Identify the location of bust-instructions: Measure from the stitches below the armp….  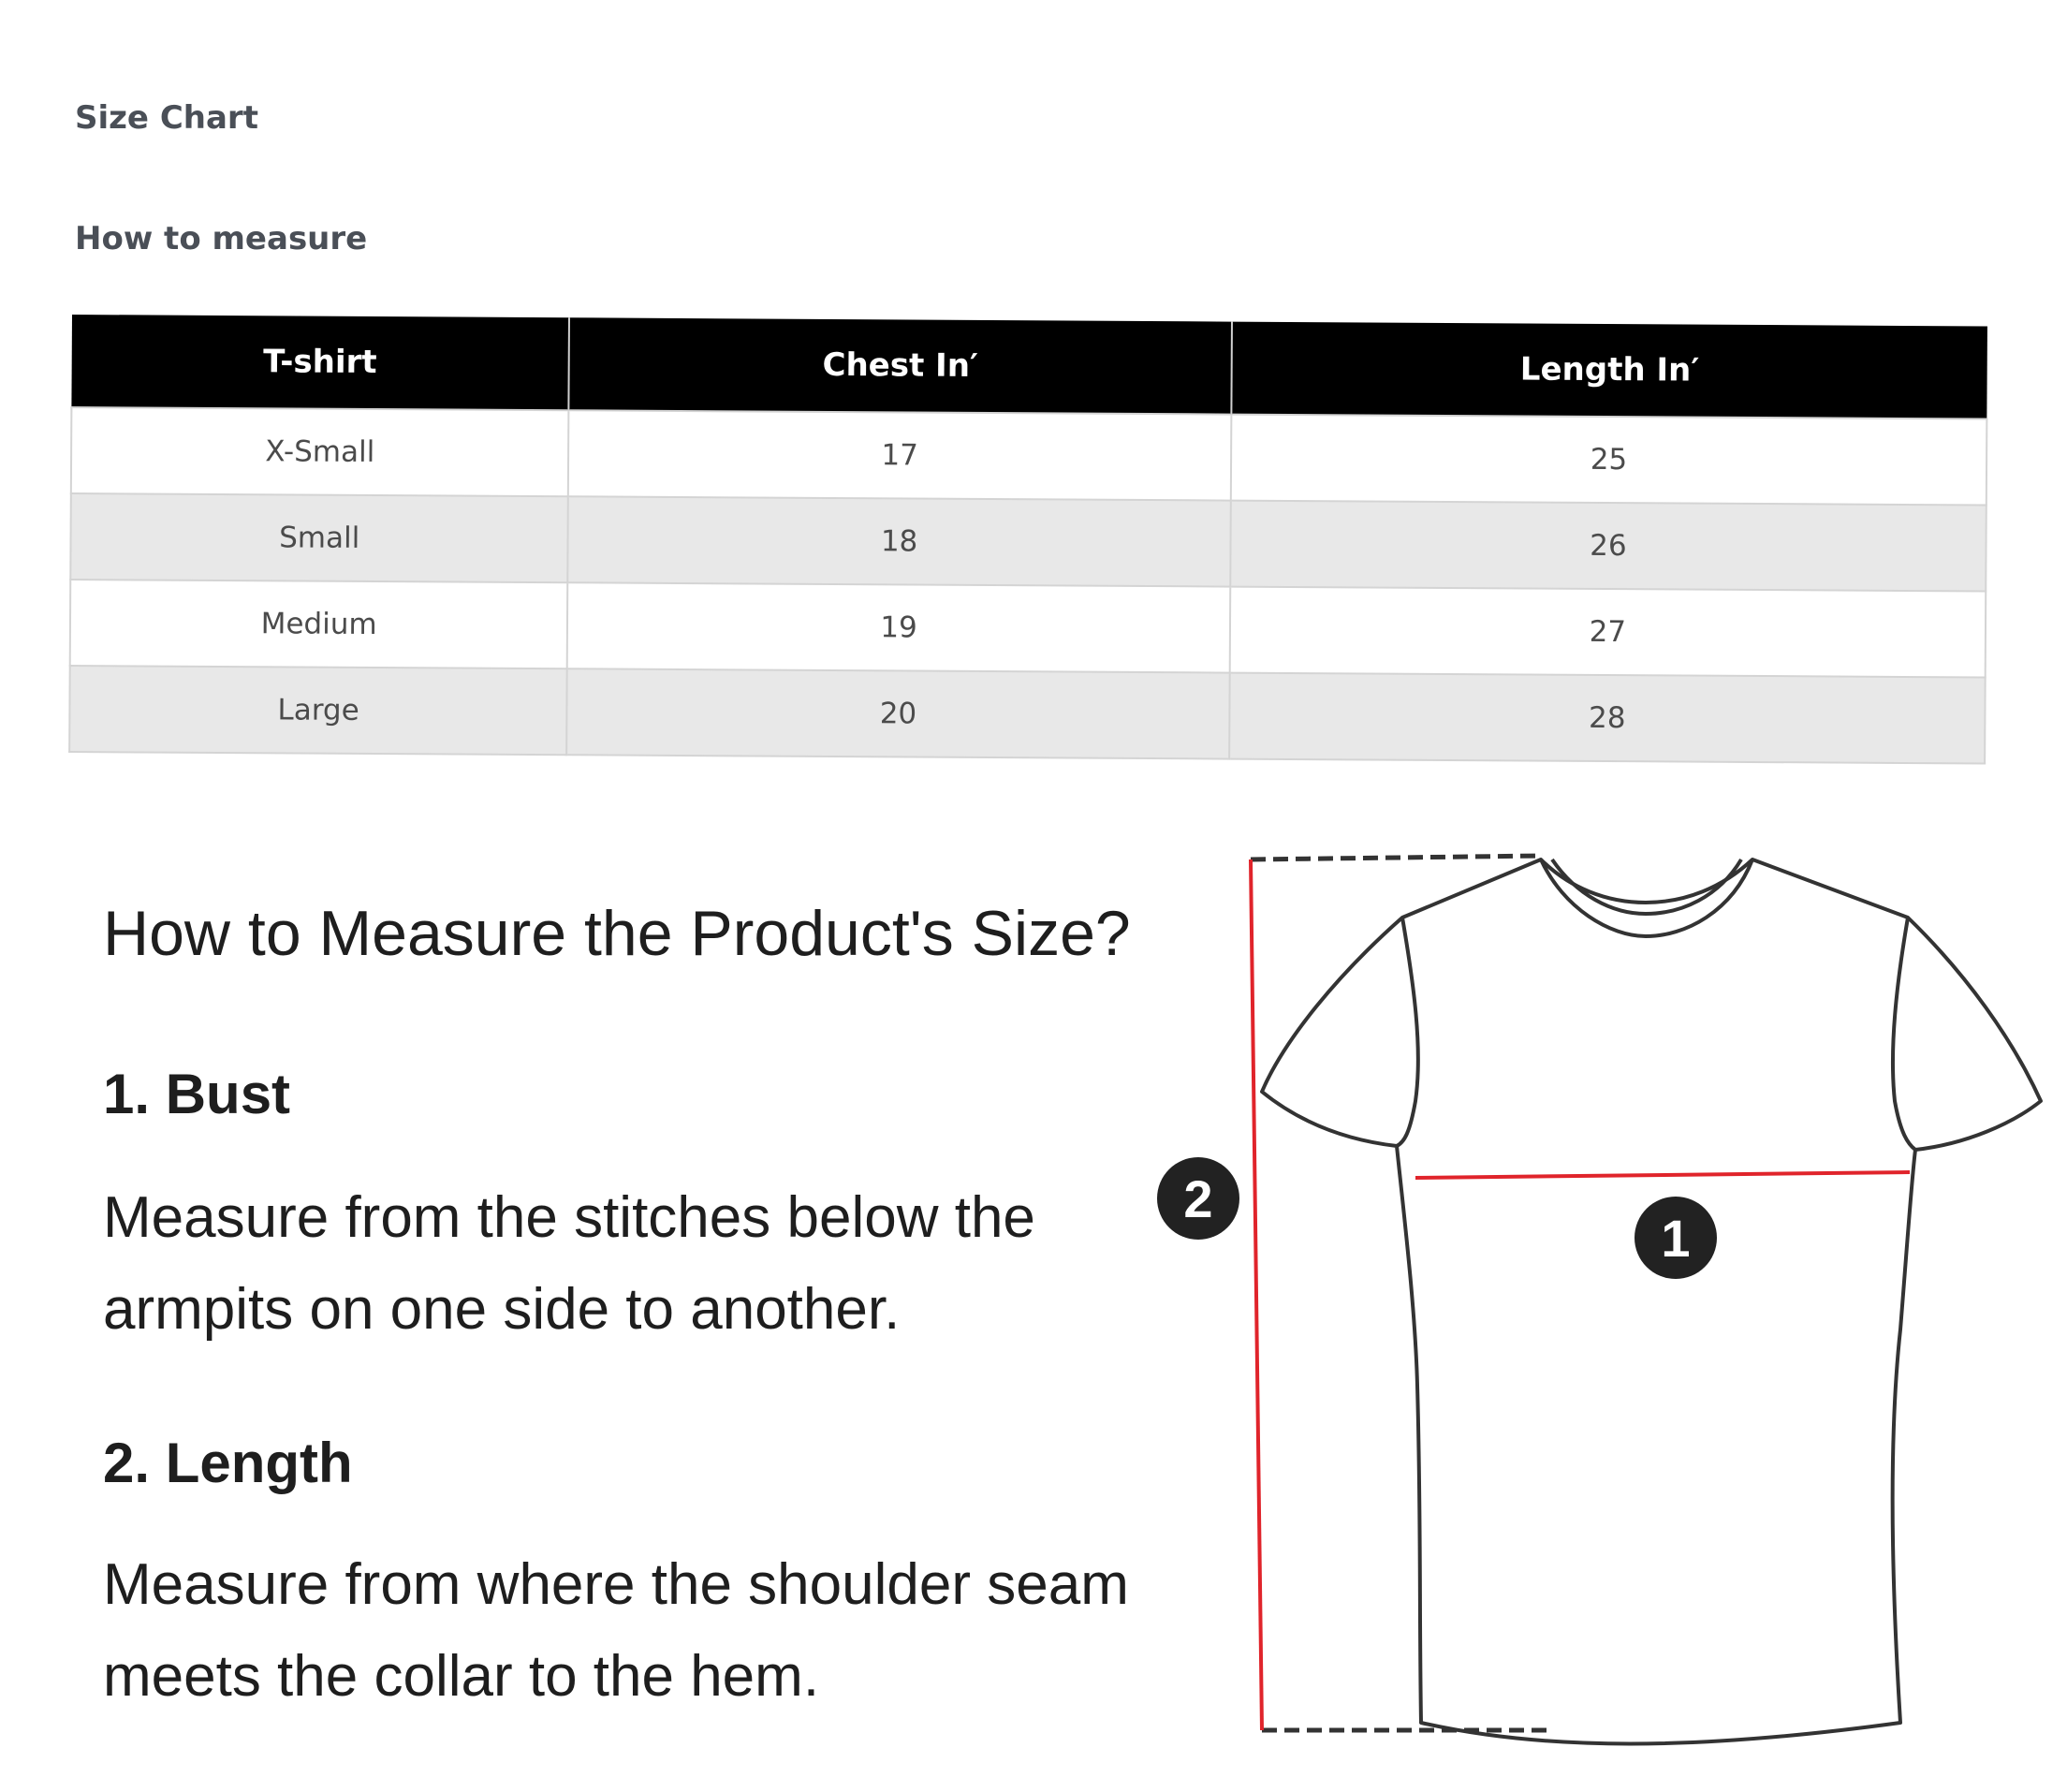
(569, 1263).